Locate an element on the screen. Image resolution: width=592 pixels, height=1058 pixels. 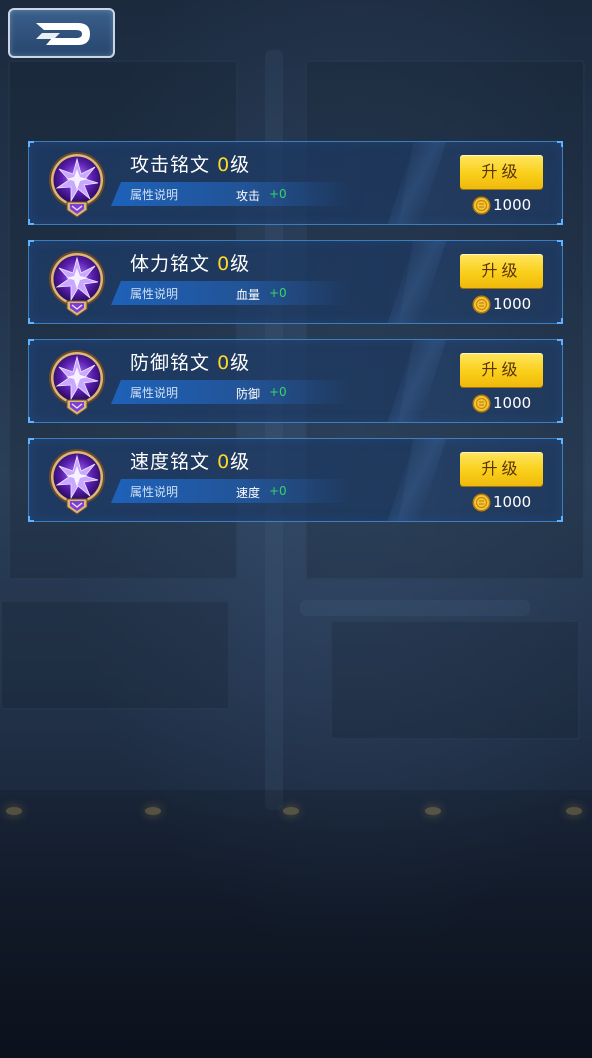
rune-name: 速度铭文 is located at coordinates (170, 462).